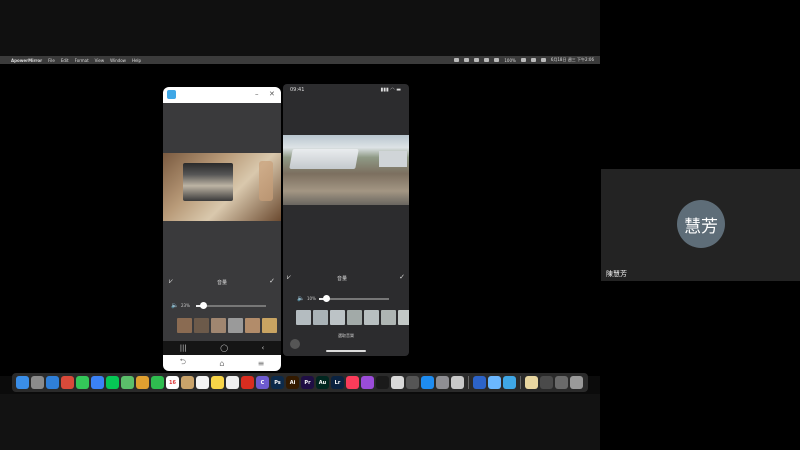 The image size is (800, 450). Describe the element at coordinates (82, 382) in the screenshot. I see `messages-icon` at that location.